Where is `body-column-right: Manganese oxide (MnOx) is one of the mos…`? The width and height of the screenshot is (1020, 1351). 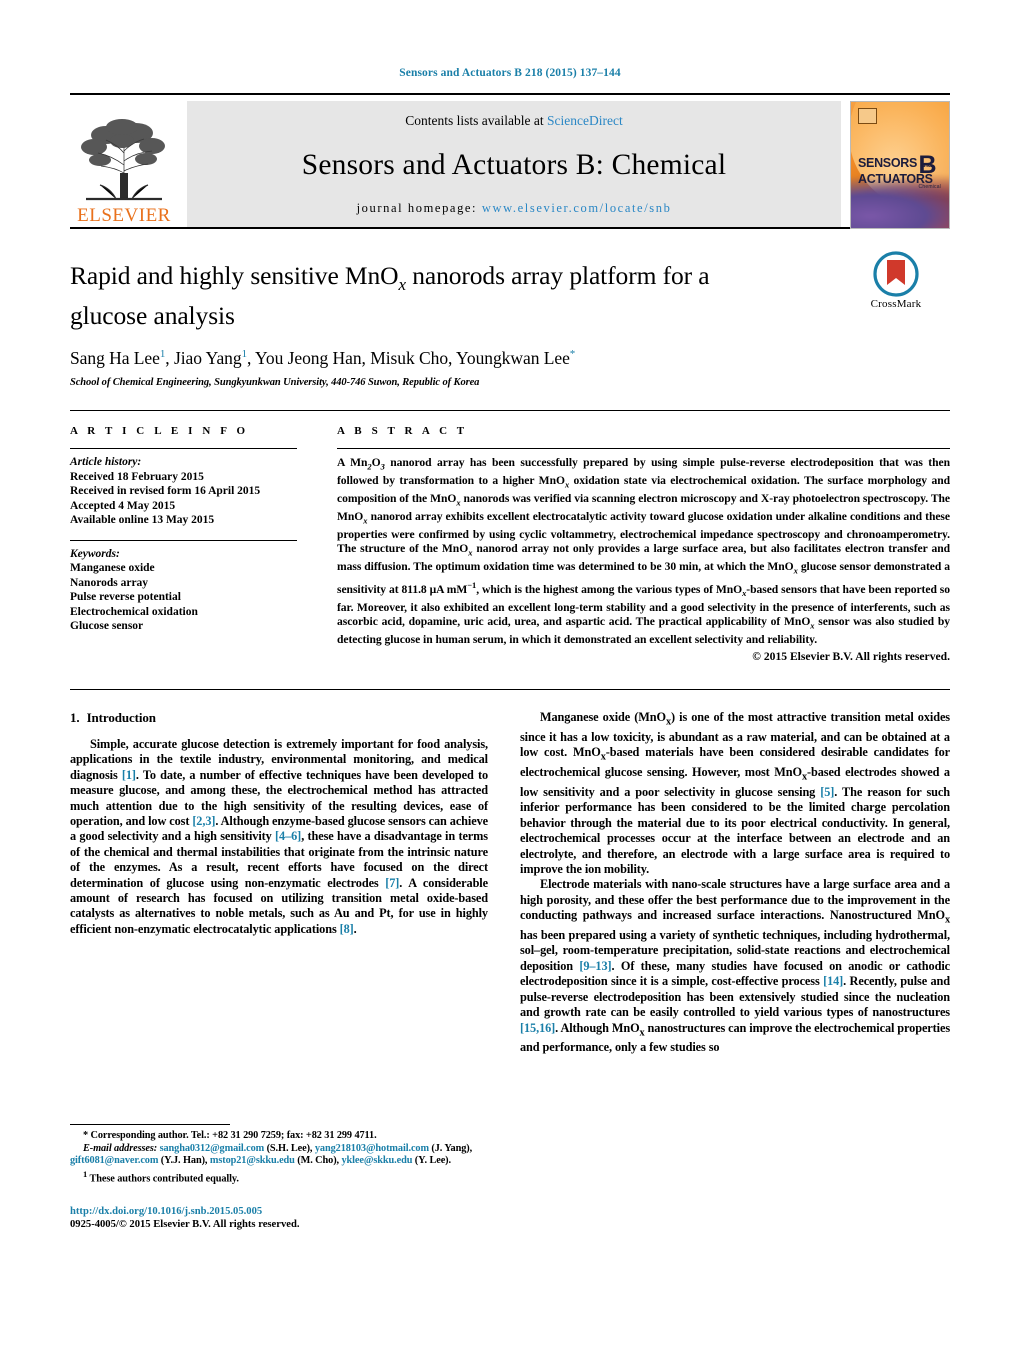 body-column-right: Manganese oxide (MnOx) is one of the mos… is located at coordinates (735, 883).